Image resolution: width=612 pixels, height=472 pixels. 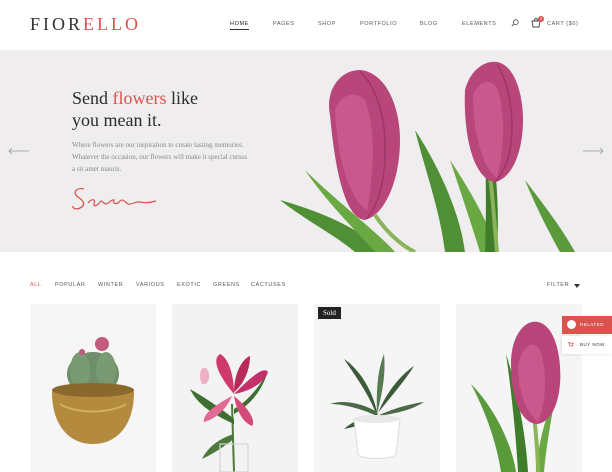 I want to click on cart-label: CART ($0), so click(x=562, y=24).